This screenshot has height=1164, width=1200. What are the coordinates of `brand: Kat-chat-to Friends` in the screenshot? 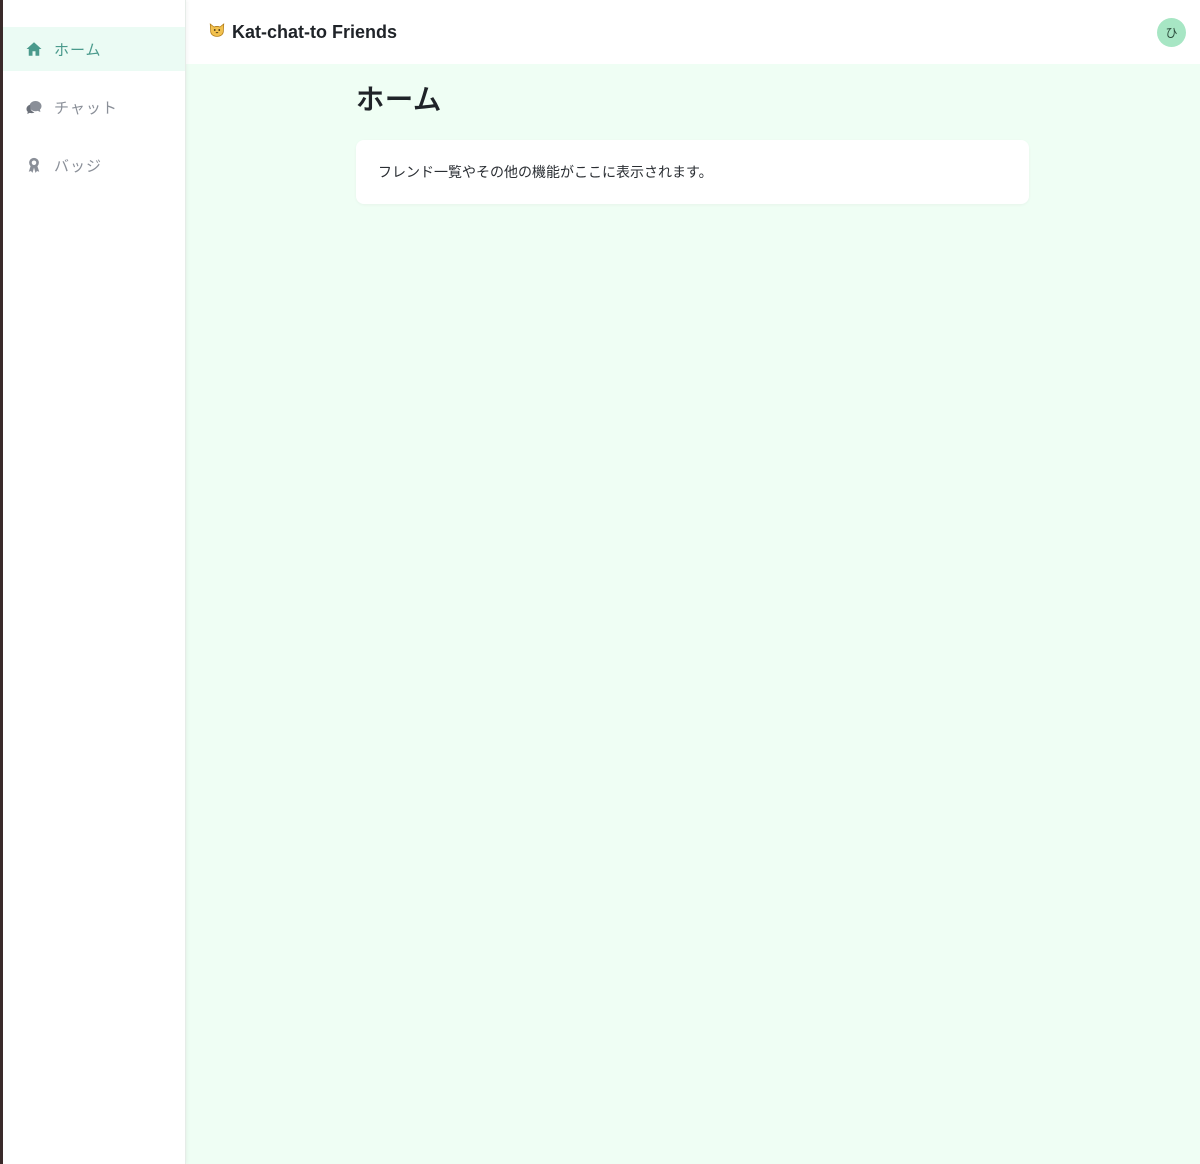 It's located at (302, 32).